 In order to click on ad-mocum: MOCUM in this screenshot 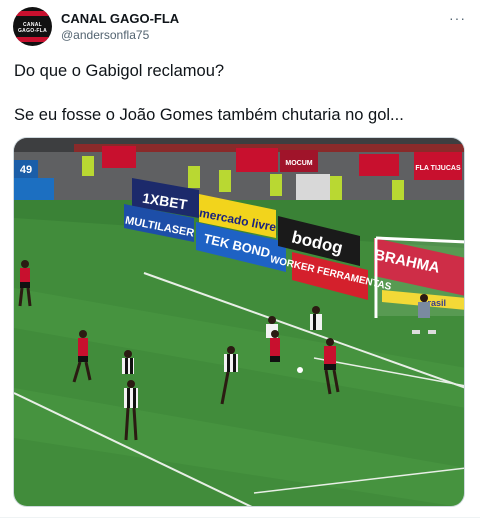, I will do `click(298, 163)`.